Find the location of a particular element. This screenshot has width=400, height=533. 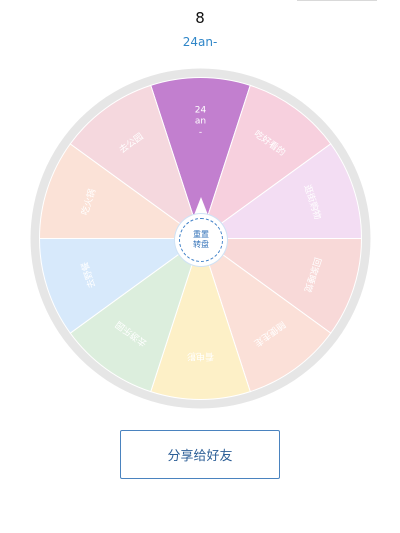

svg-text: an is located at coordinates (200, 122).